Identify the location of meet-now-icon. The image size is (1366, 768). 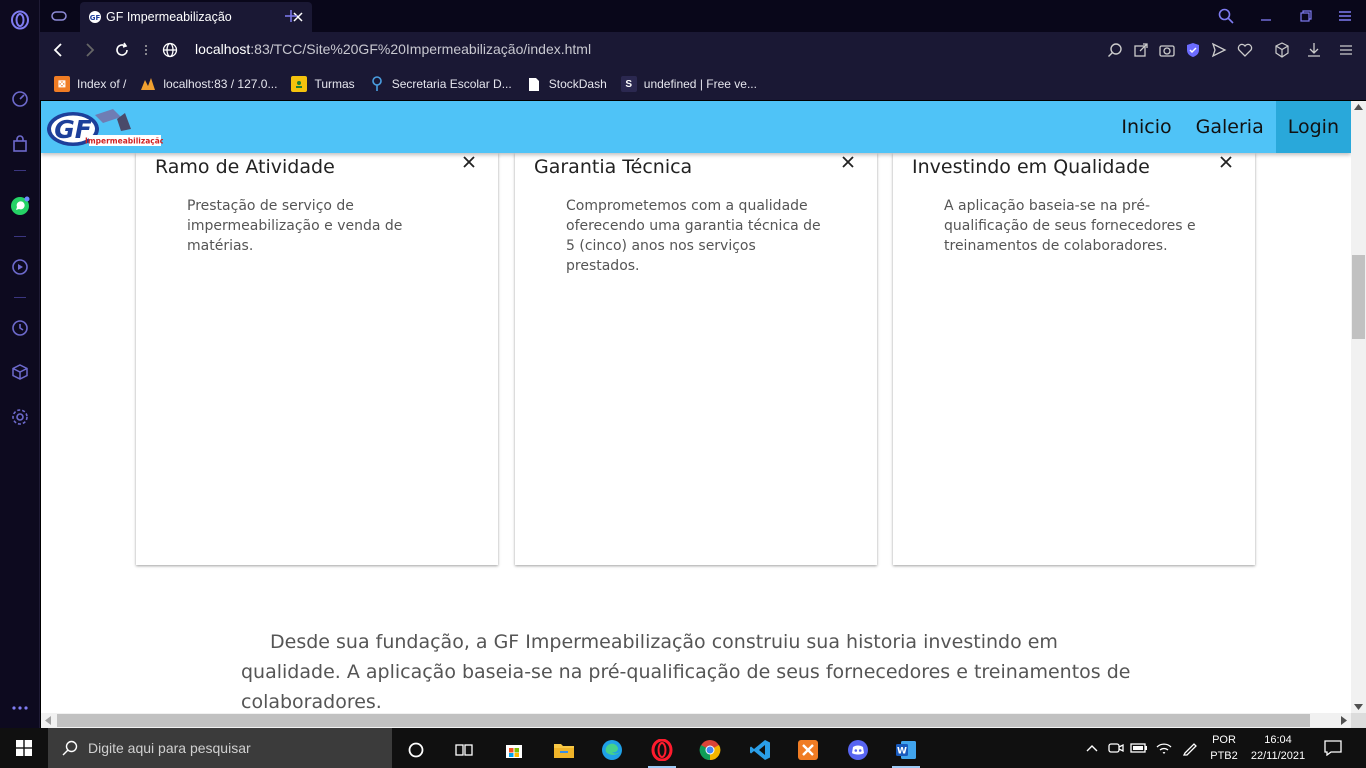
(1116, 748).